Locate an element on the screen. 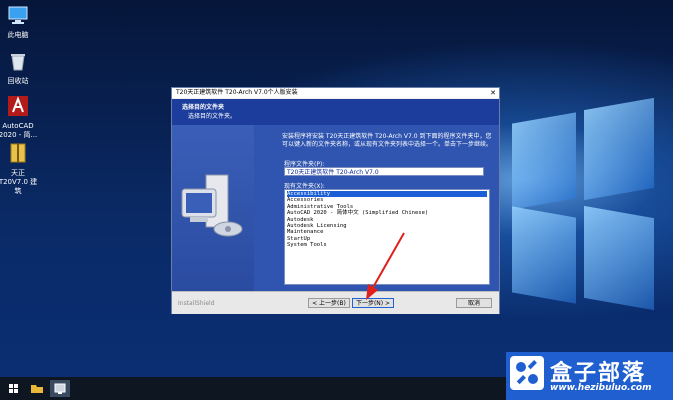 The width and height of the screenshot is (673, 400). file-explorer-icon is located at coordinates (37, 388).